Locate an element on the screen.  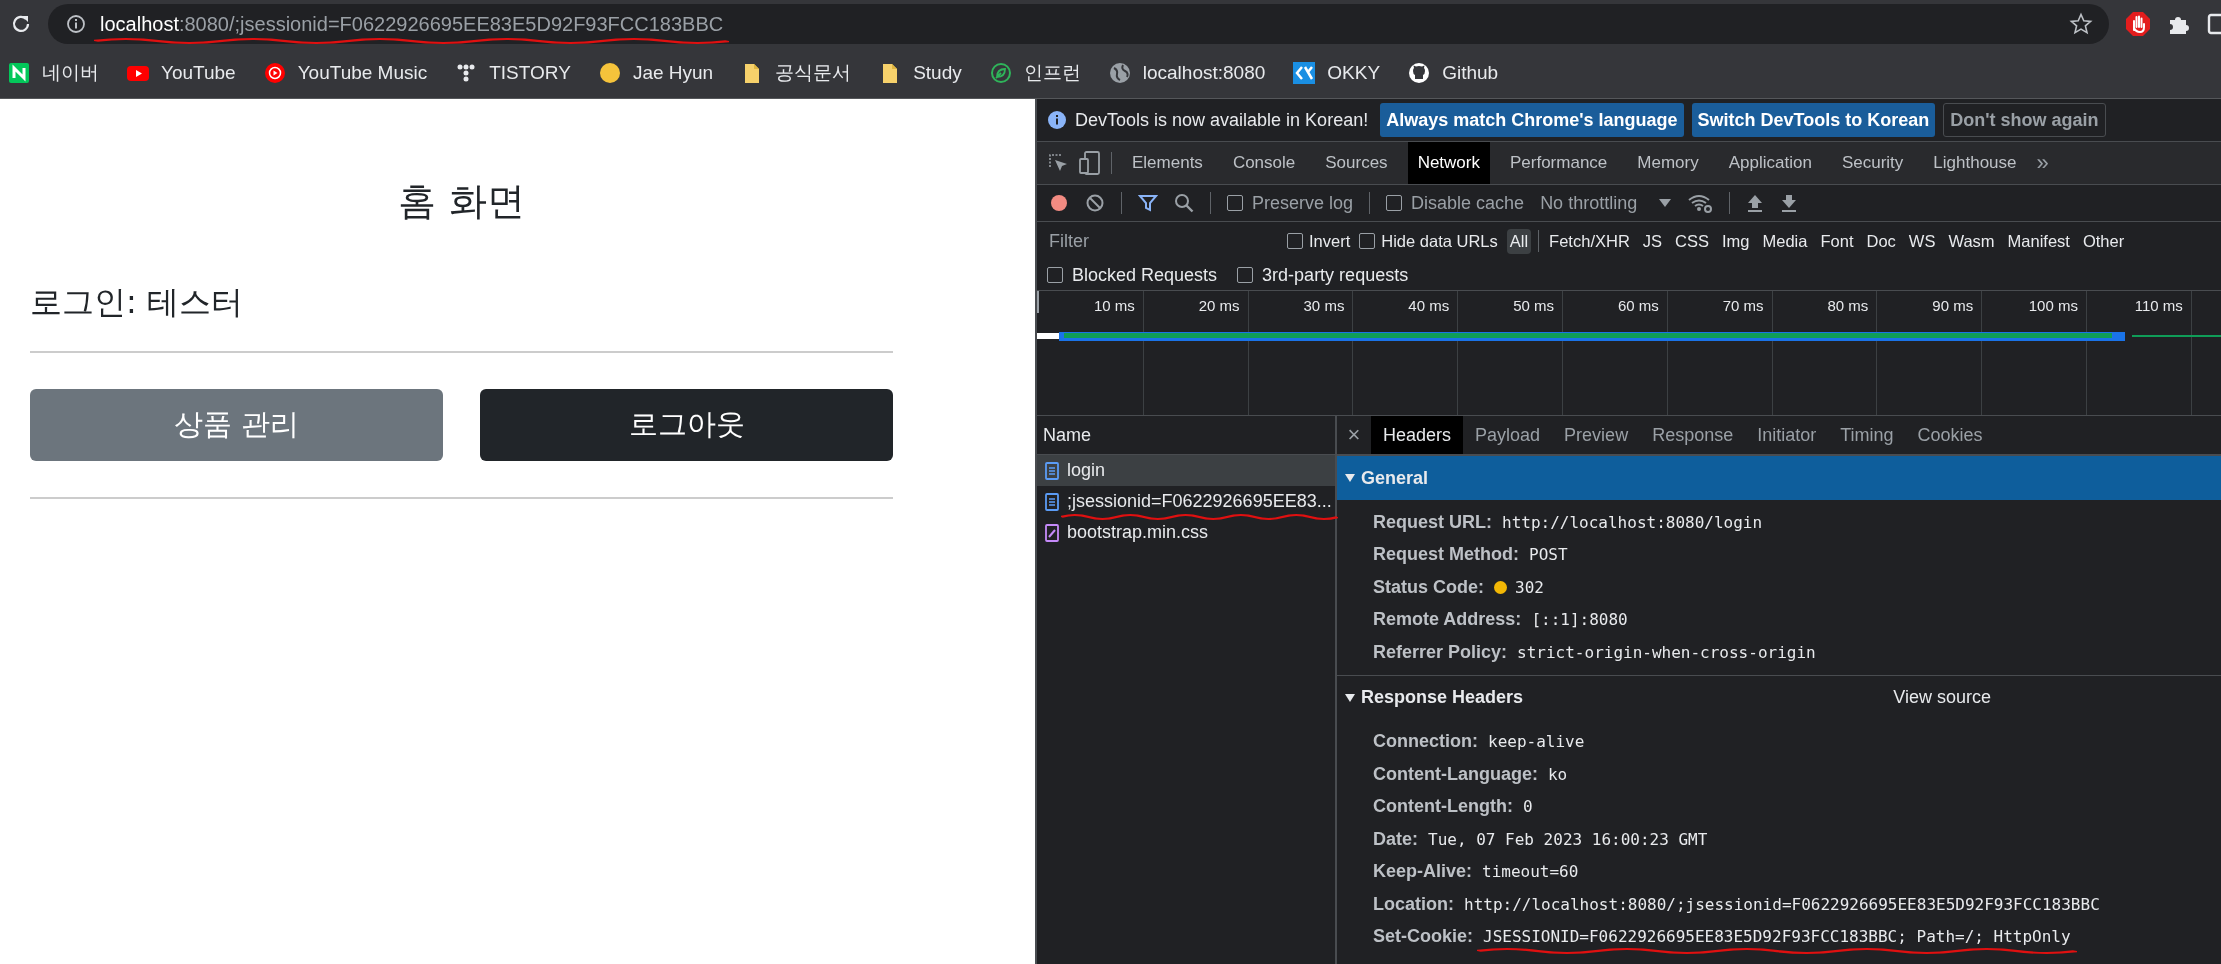
tab: Performance is located at coordinates (1559, 163).